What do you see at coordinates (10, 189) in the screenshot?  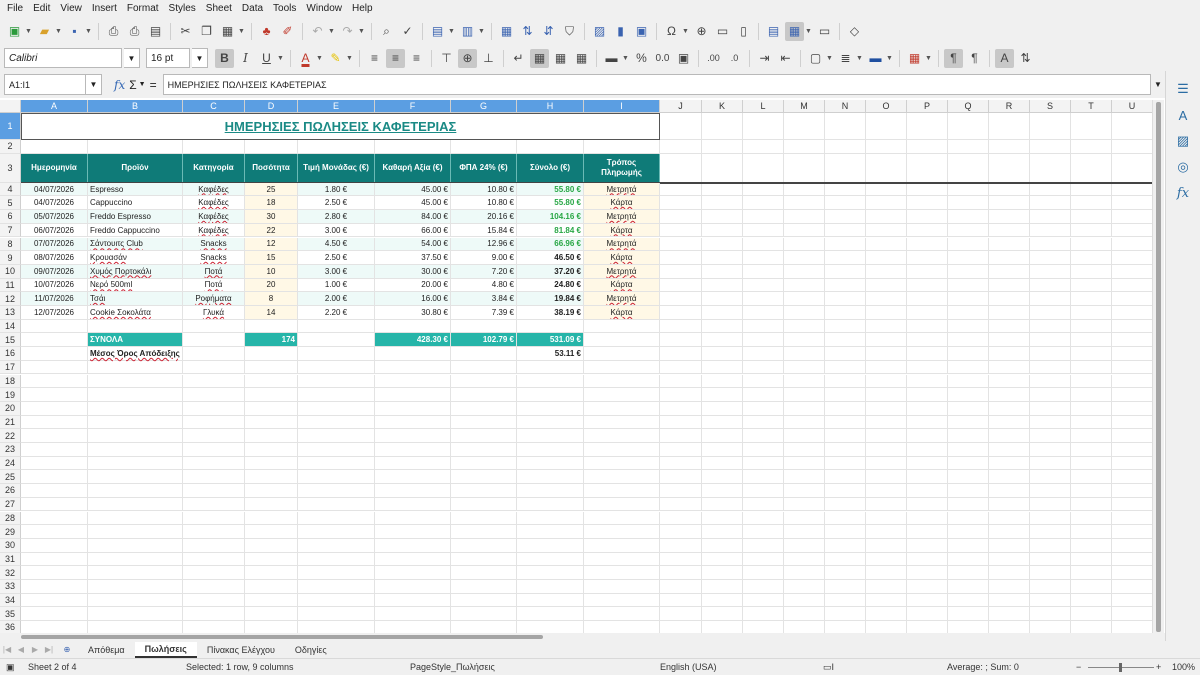 I see `row-header: 4` at bounding box center [10, 189].